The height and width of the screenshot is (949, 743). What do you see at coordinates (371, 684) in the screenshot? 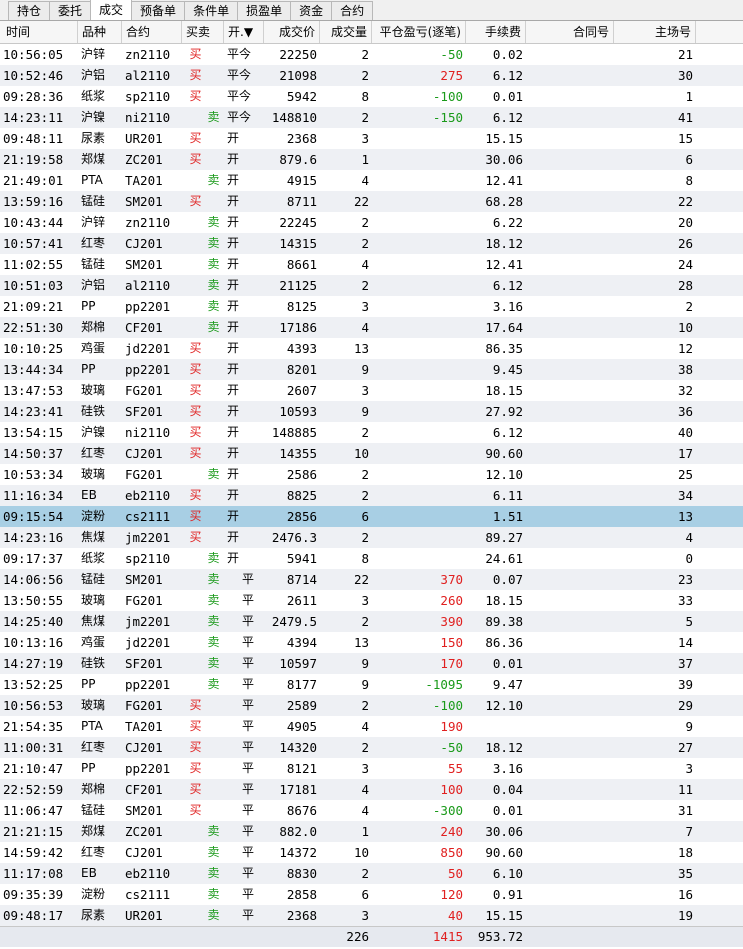
I see `table-row: 13:52:25 PP pp2201 卖 平 8177 9 -1095 9.47 39` at bounding box center [371, 684].